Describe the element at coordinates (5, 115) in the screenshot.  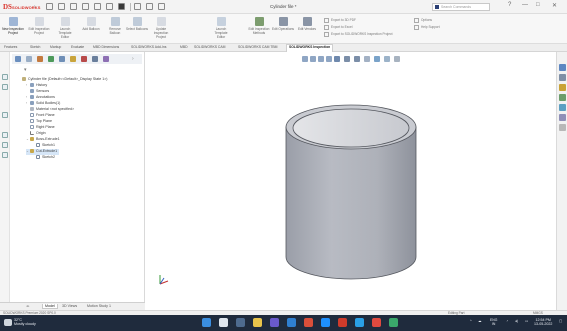
I see `measure-icon` at that location.